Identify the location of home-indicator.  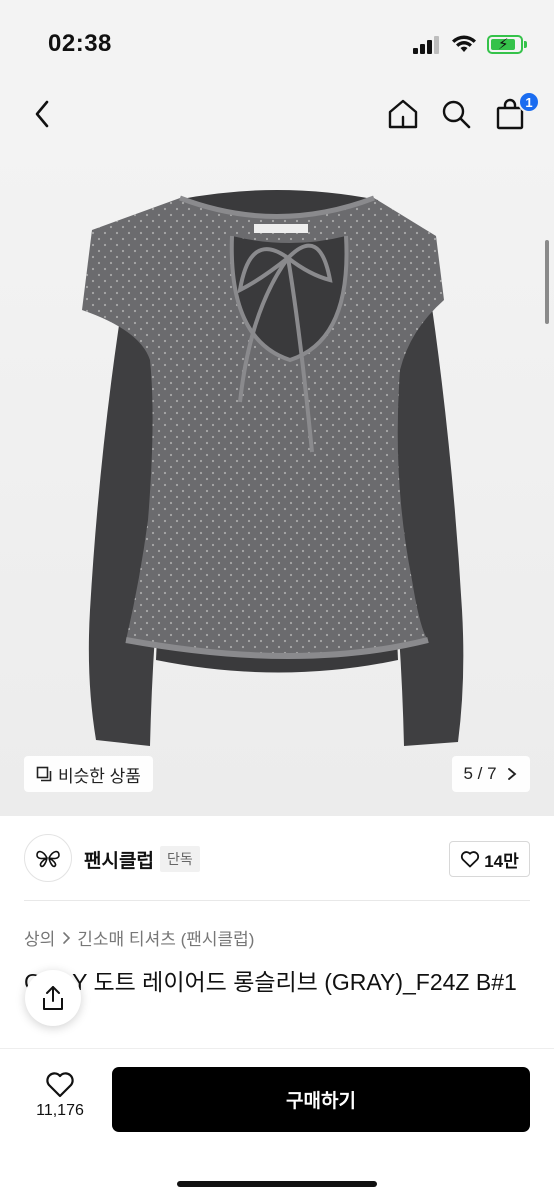
(277, 1184).